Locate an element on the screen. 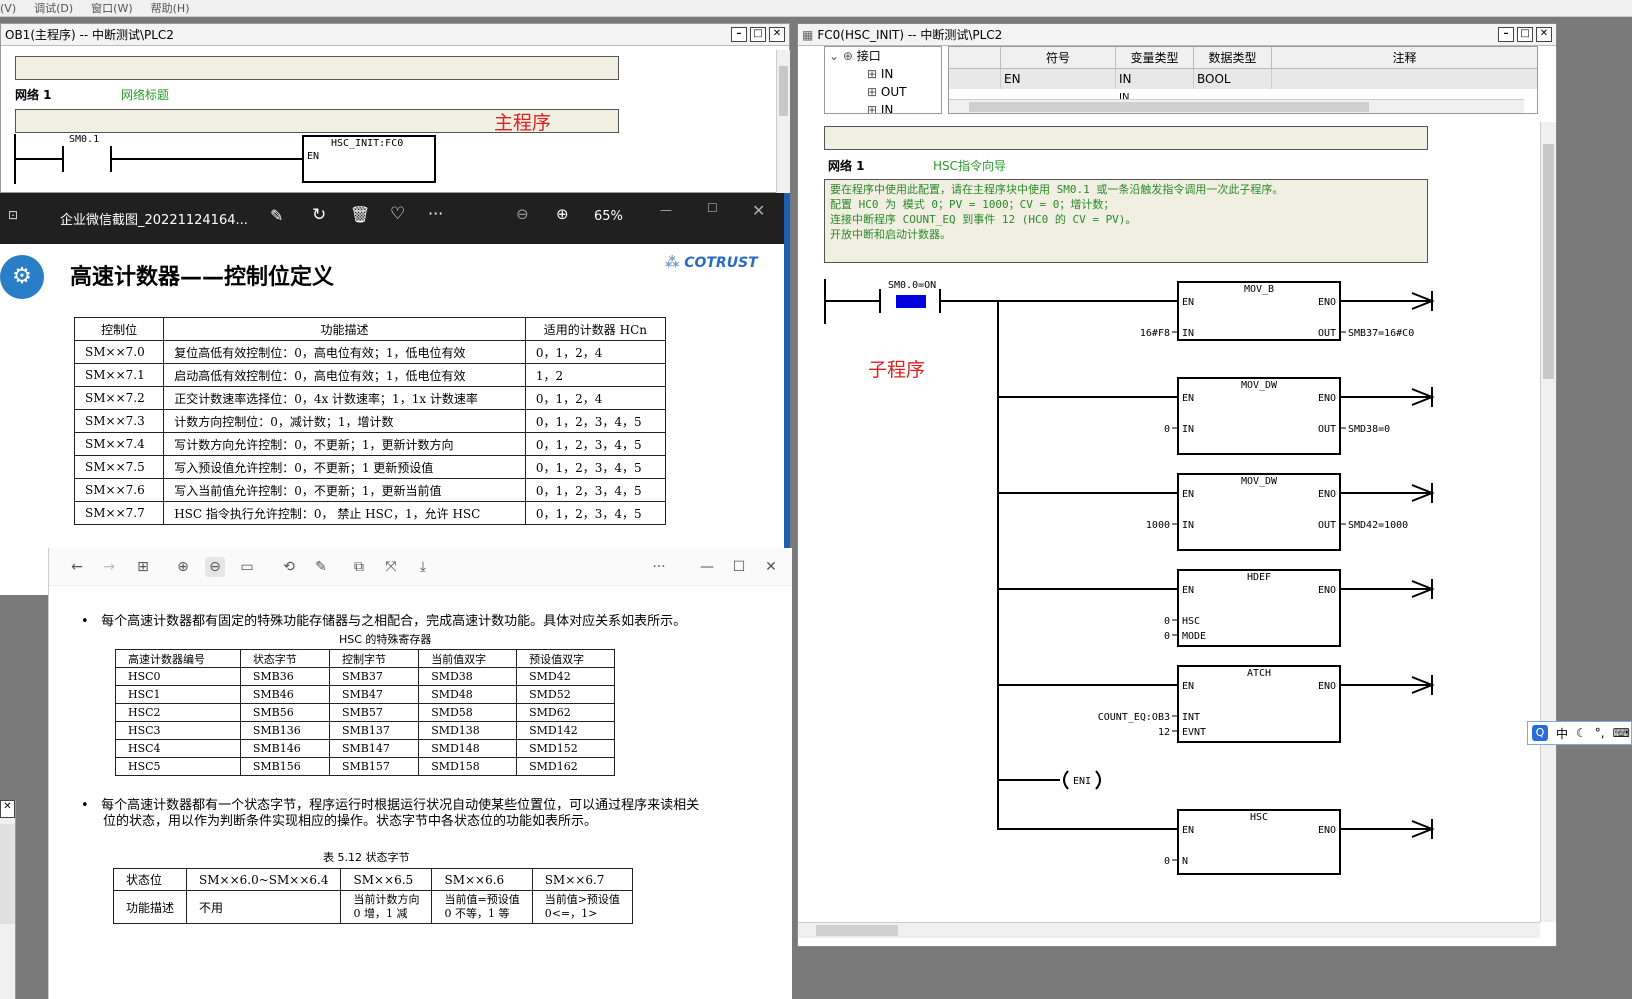  fit-icon: ▭ is located at coordinates (247, 567).